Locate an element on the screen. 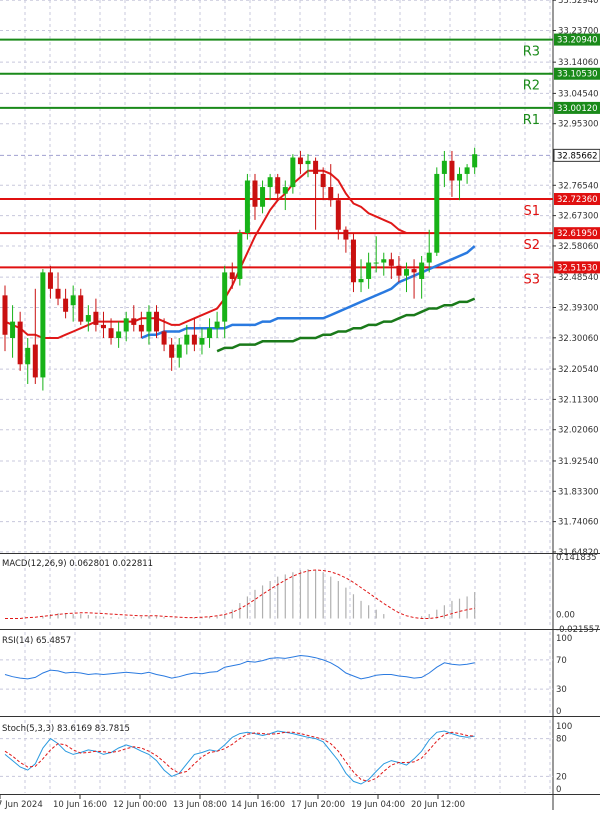 This screenshot has height=814, width=600. level-price-label: 33.00120 is located at coordinates (577, 109).